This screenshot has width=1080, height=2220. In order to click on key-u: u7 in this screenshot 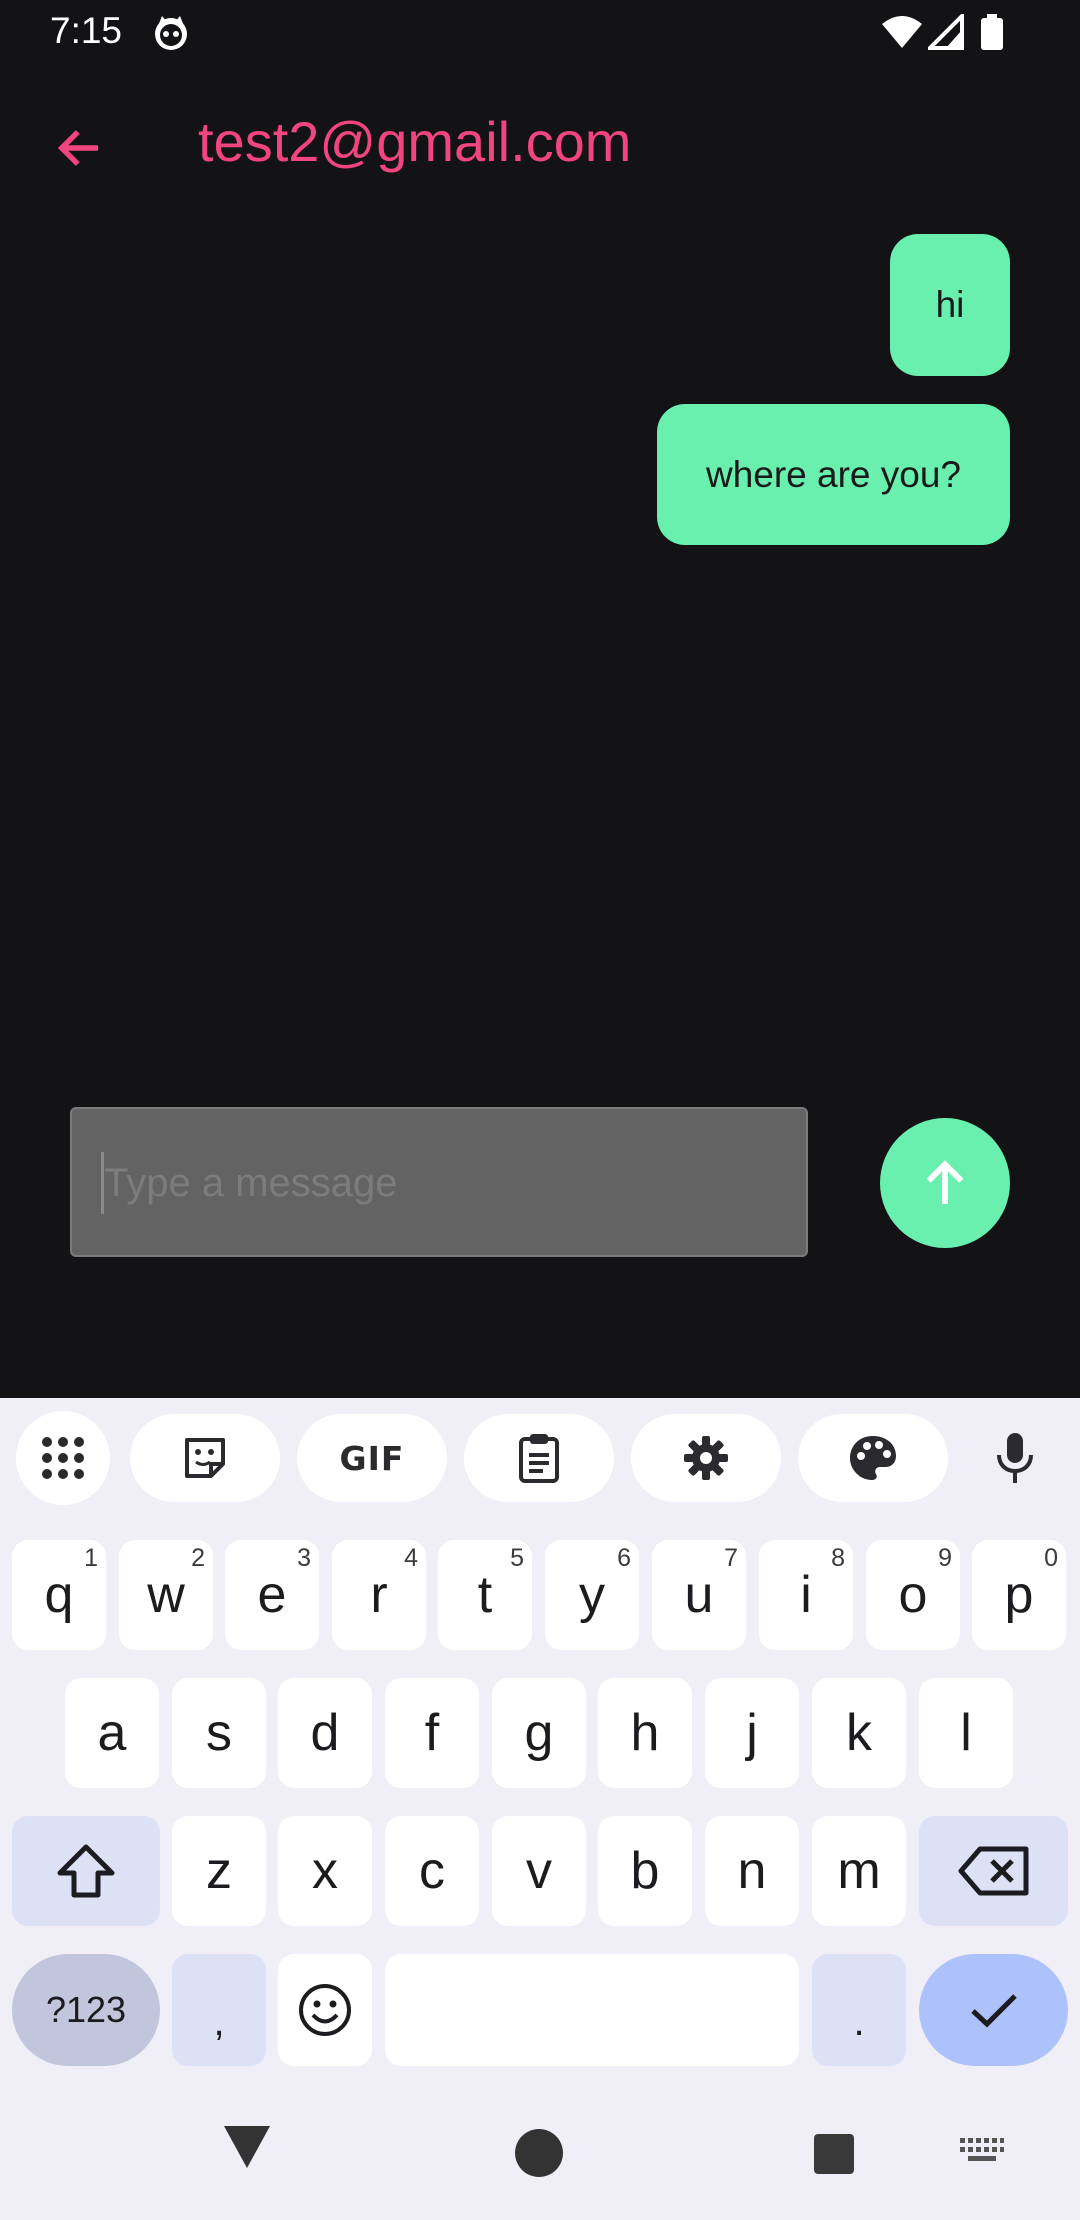, I will do `click(699, 1595)`.